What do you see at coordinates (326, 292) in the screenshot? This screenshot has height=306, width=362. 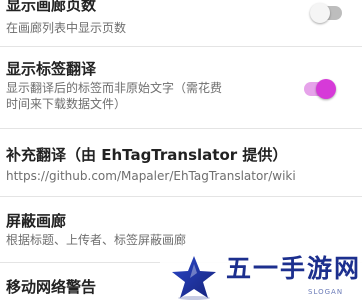 I see `watermark-slogan: SLOGAN` at bounding box center [326, 292].